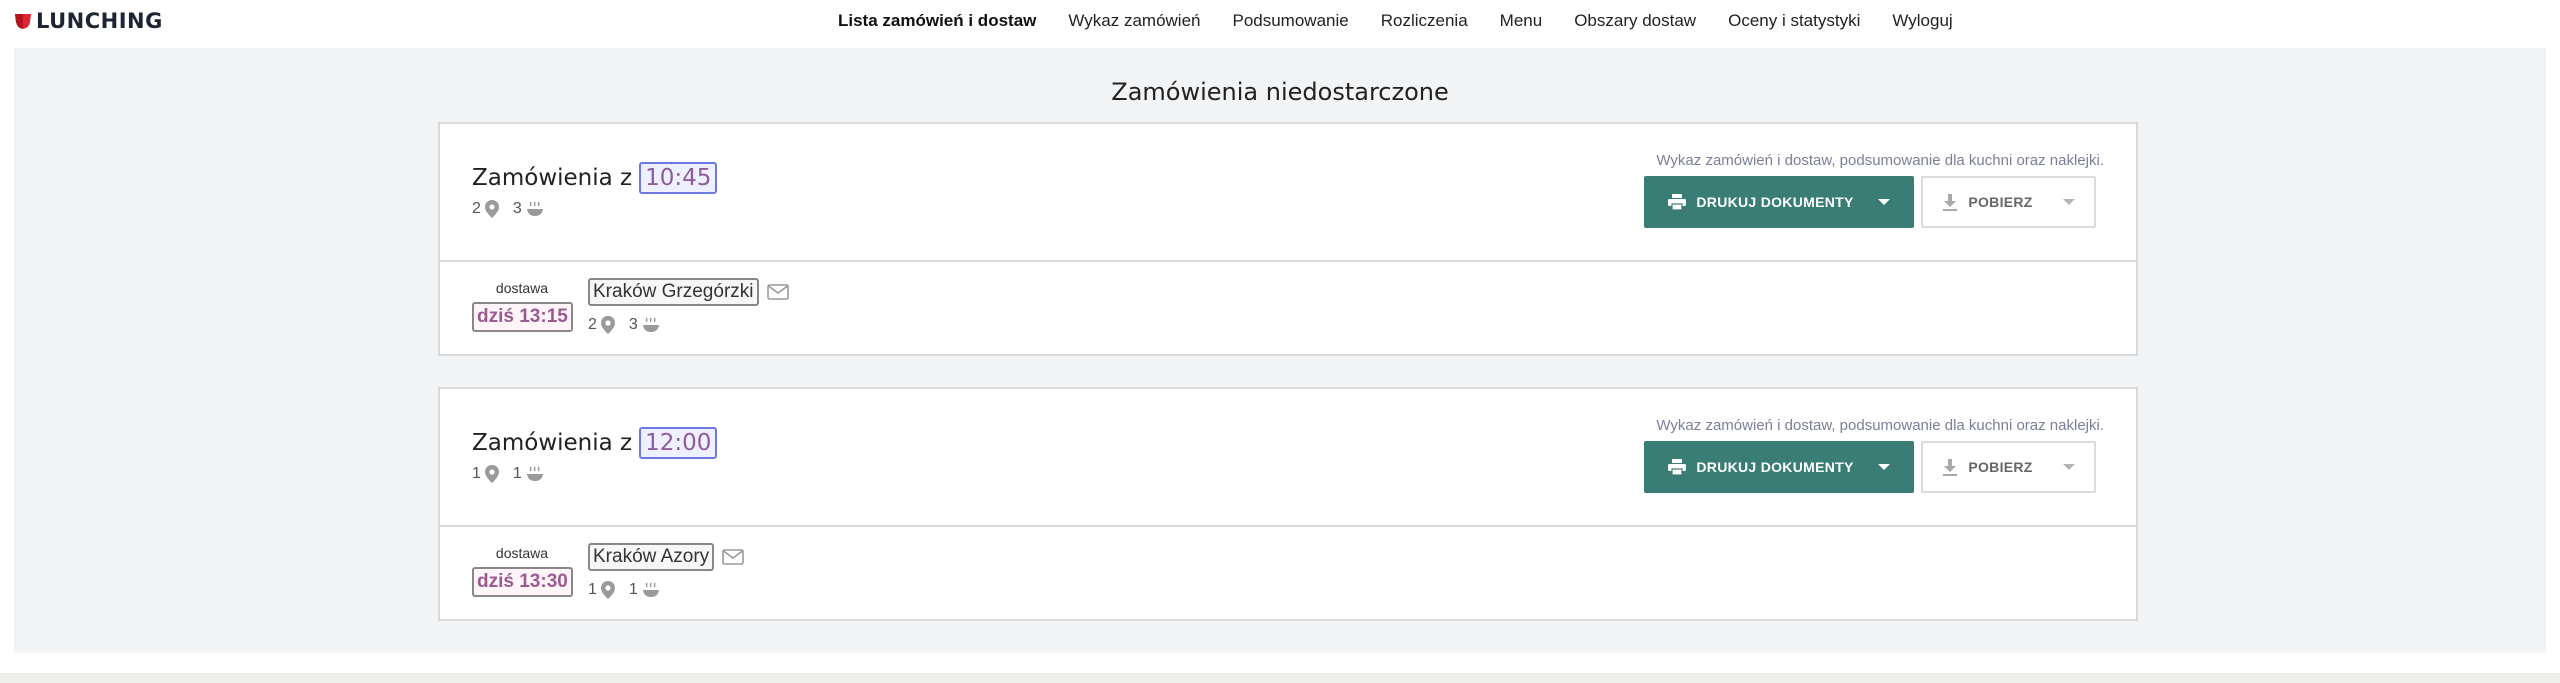  What do you see at coordinates (1280, 678) in the screenshot?
I see `bottom-strip` at bounding box center [1280, 678].